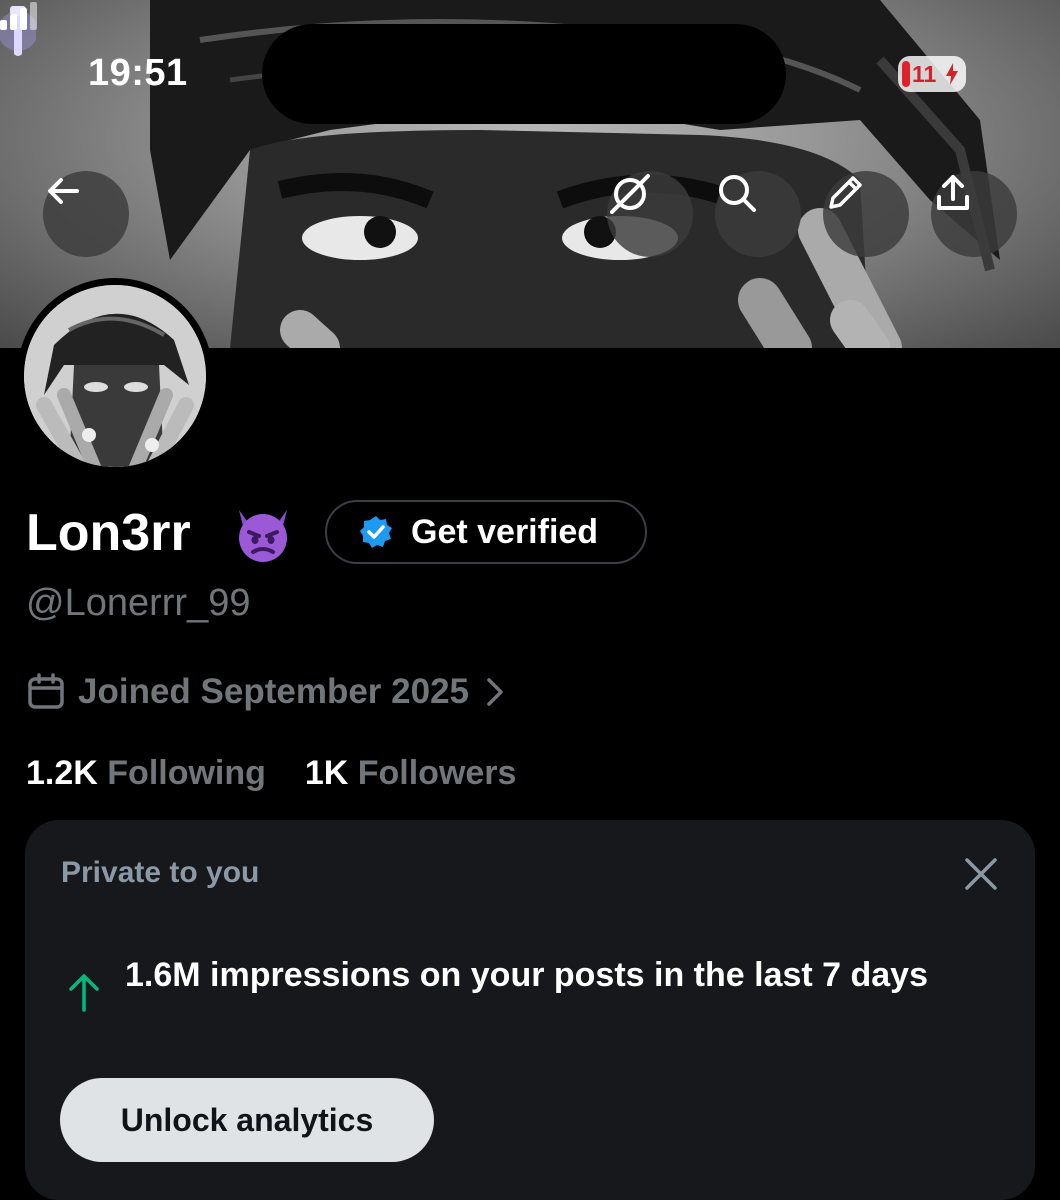 The width and height of the screenshot is (1060, 1200). What do you see at coordinates (263, 536) in the screenshot?
I see `smiling-imp-emoji` at bounding box center [263, 536].